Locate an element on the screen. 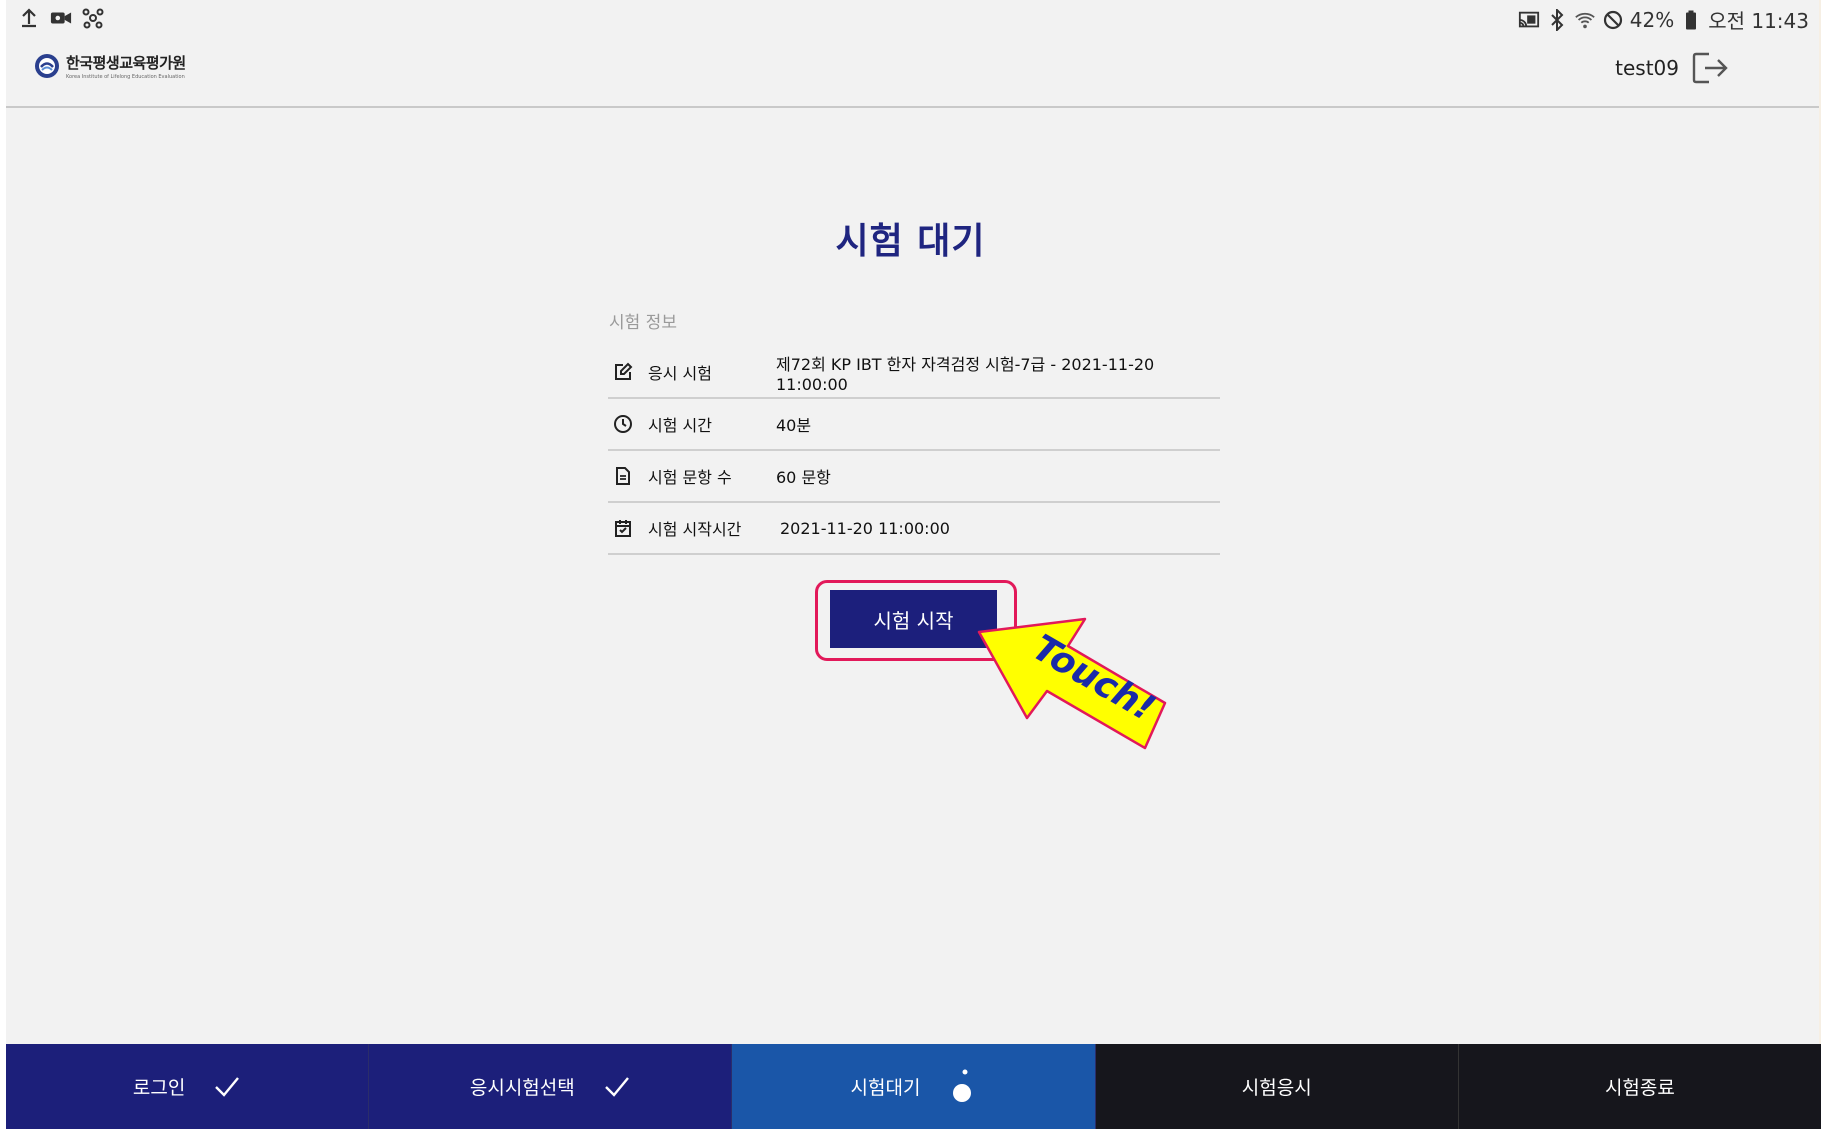 This screenshot has height=1129, width=1821. do-not-disturb-icon is located at coordinates (1613, 20).